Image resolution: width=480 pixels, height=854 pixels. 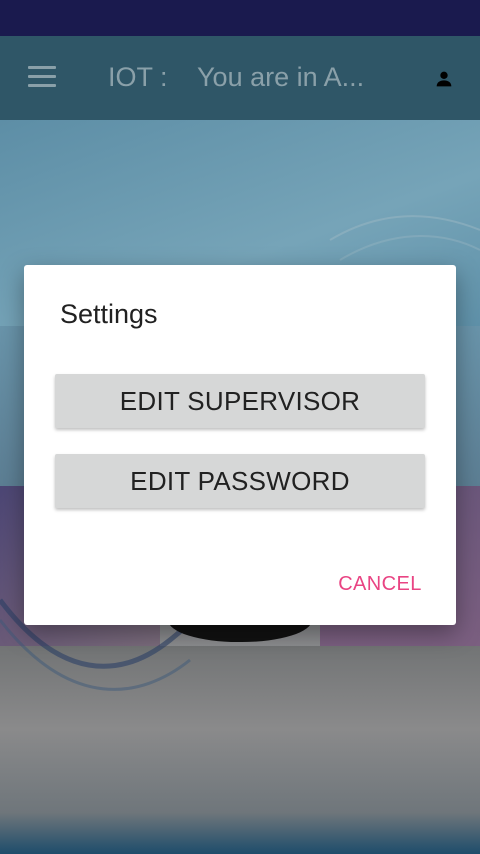 What do you see at coordinates (240, 401) in the screenshot?
I see `edit-supervisor-button: EDIT SUPERVISOR` at bounding box center [240, 401].